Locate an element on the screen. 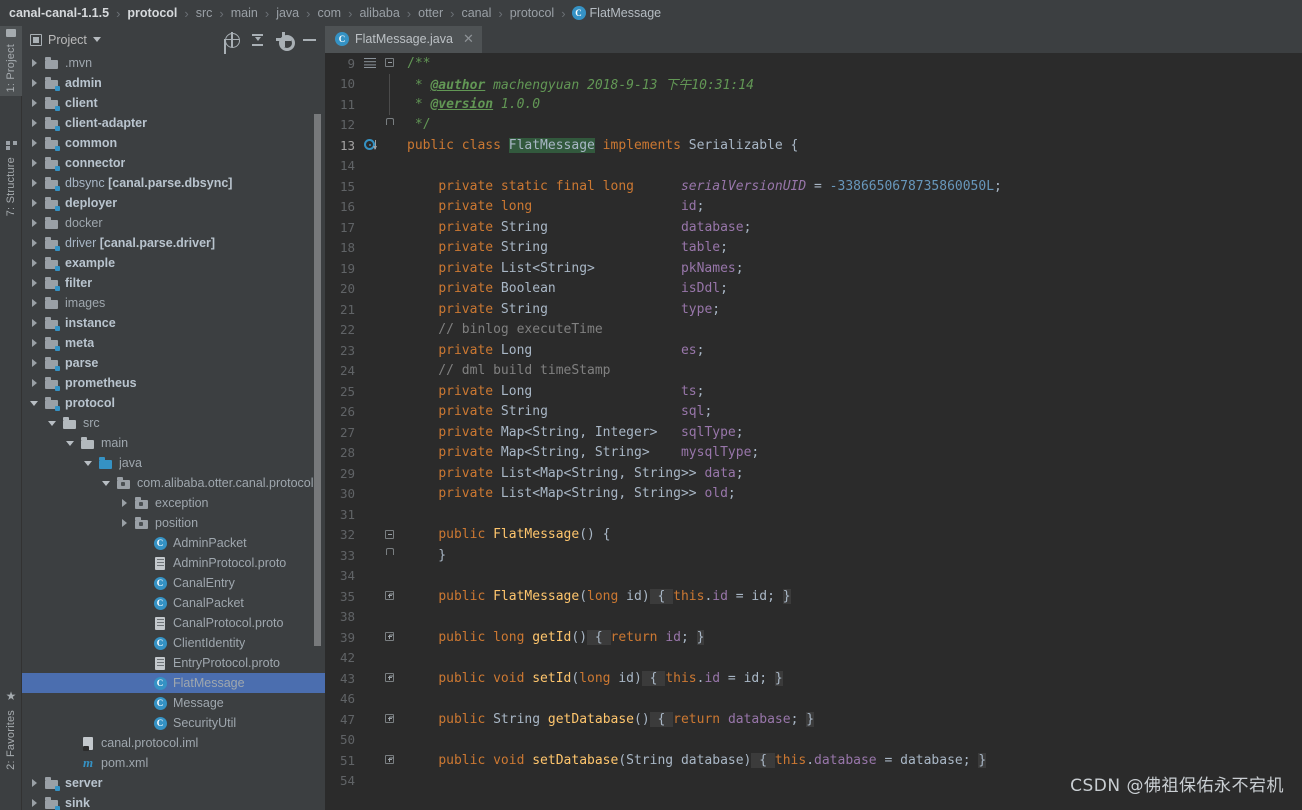  breadcrumb-item: main is located at coordinates (244, 13).